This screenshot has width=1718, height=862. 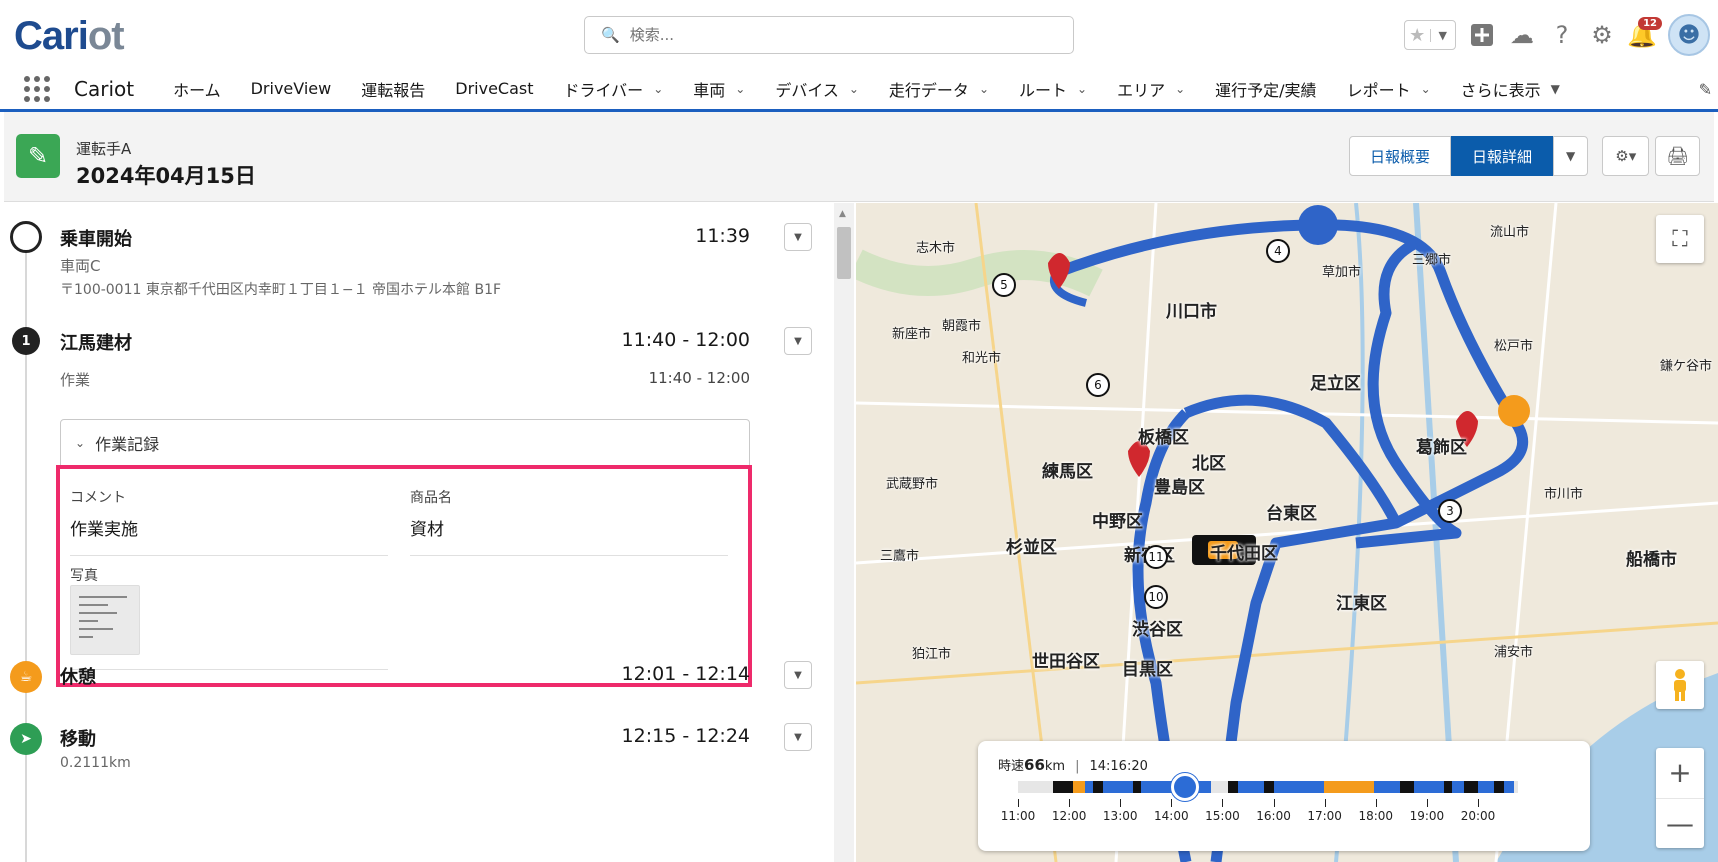 I want to click on trailhead-icon: ☁, so click(x=1522, y=35).